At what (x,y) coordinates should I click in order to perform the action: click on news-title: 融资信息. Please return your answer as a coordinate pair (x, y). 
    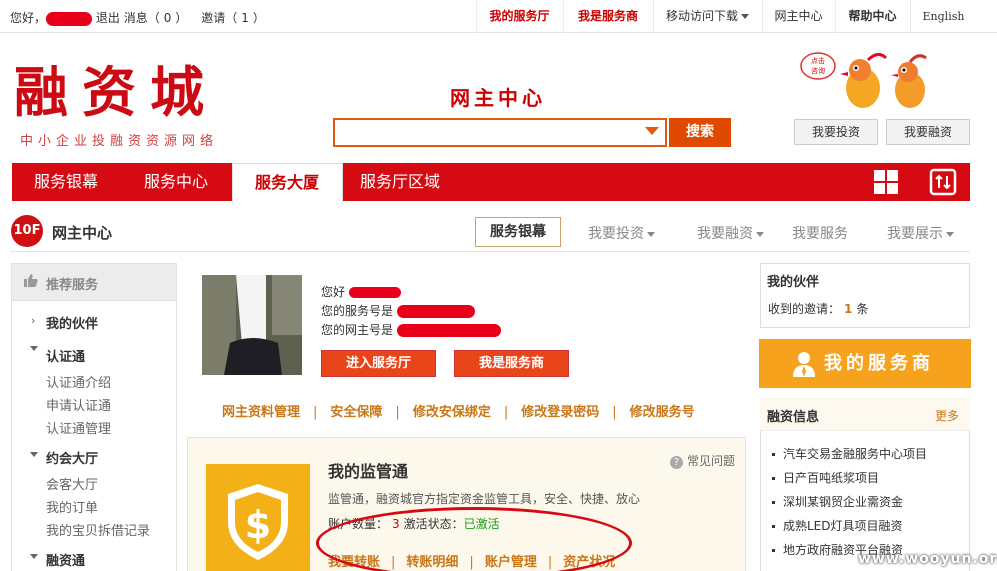
    Looking at the image, I should click on (793, 417).